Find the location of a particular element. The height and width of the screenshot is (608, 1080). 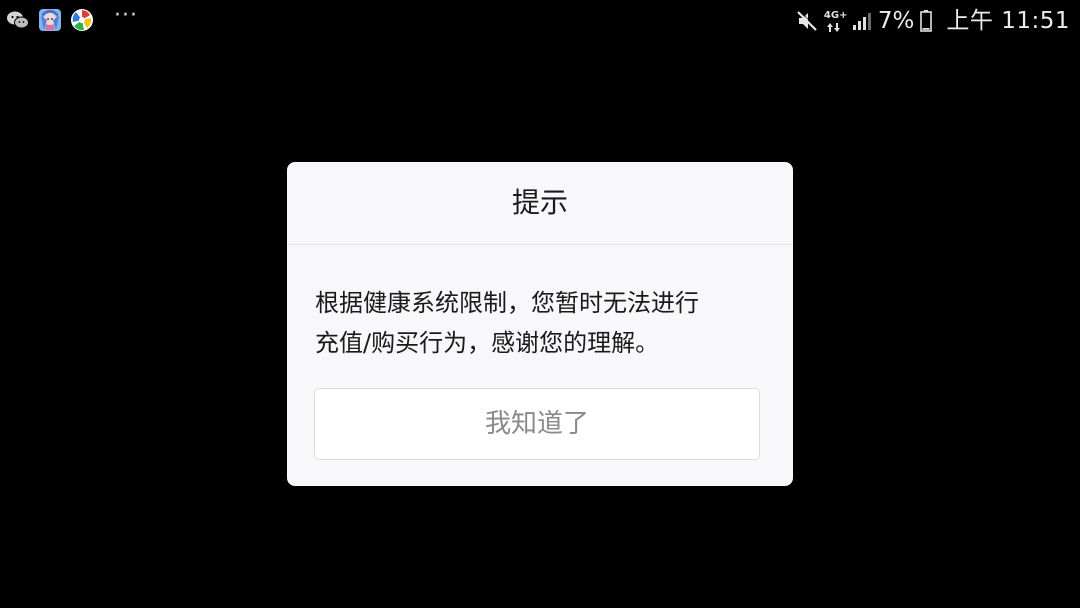

pinwheel-app-icon is located at coordinates (82, 20).